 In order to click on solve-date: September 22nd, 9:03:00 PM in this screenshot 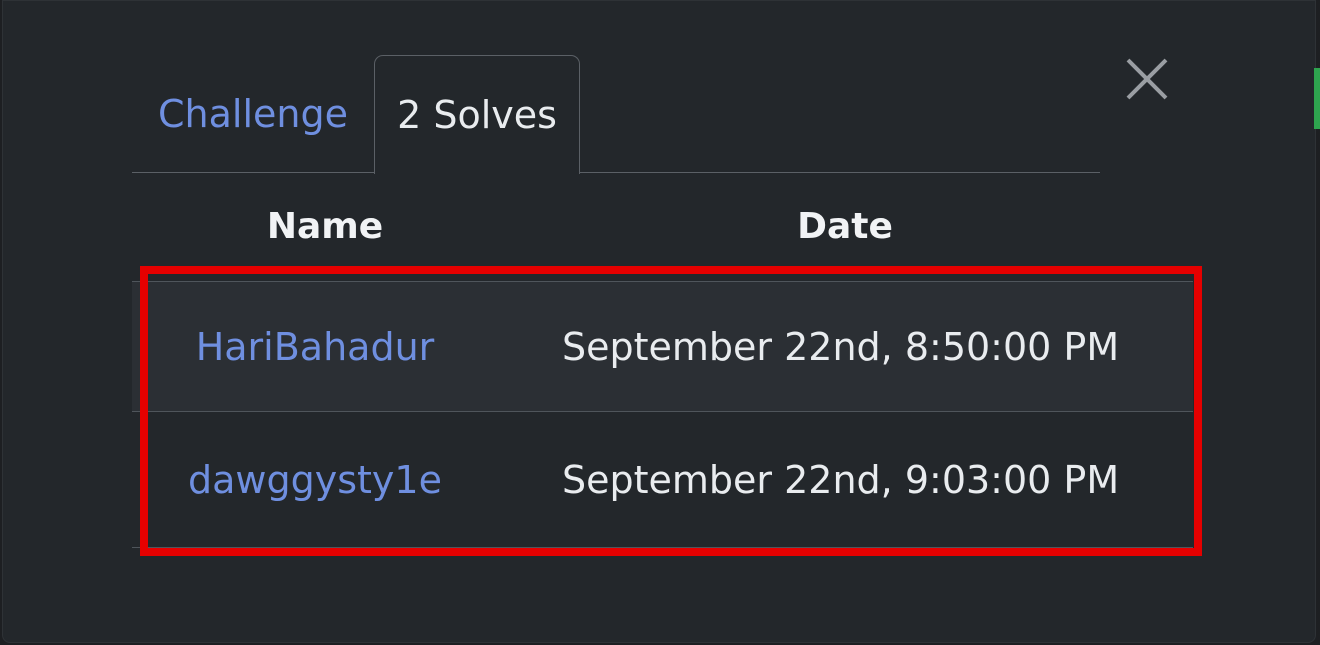, I will do `click(841, 479)`.